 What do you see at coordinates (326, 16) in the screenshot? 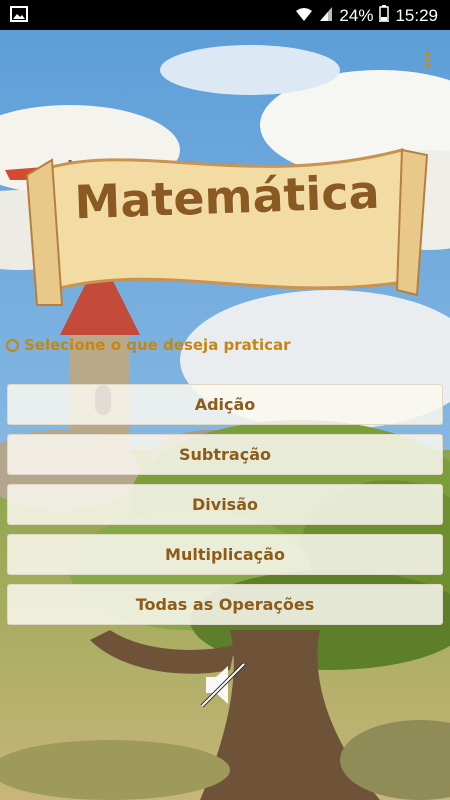
I see `signal-icon` at bounding box center [326, 16].